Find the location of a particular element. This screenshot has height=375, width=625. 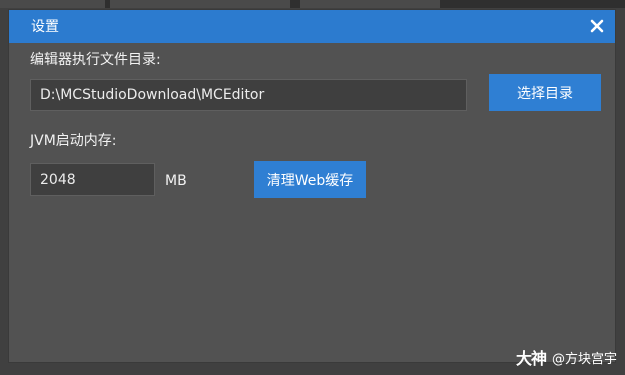

close-icon is located at coordinates (597, 26).